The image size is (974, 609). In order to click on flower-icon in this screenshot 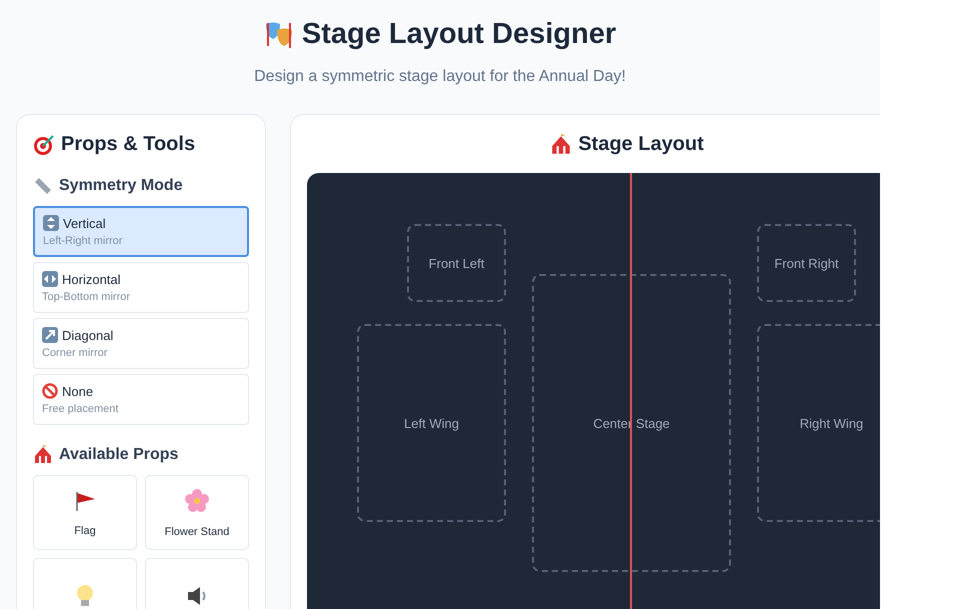, I will do `click(197, 501)`.